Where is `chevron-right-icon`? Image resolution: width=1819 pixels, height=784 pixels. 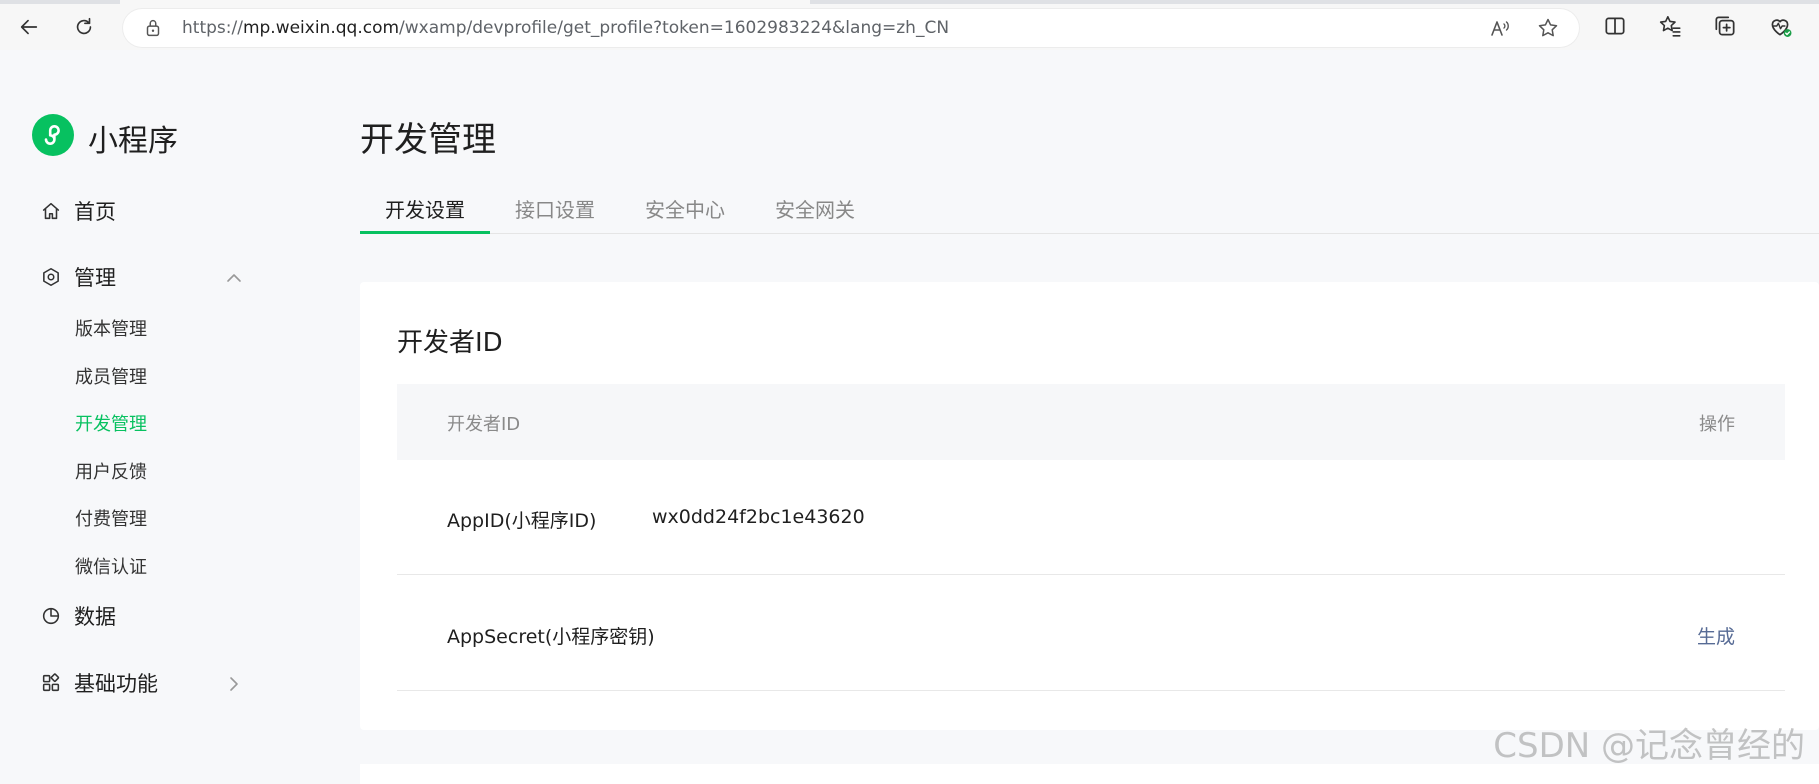
chevron-right-icon is located at coordinates (234, 684).